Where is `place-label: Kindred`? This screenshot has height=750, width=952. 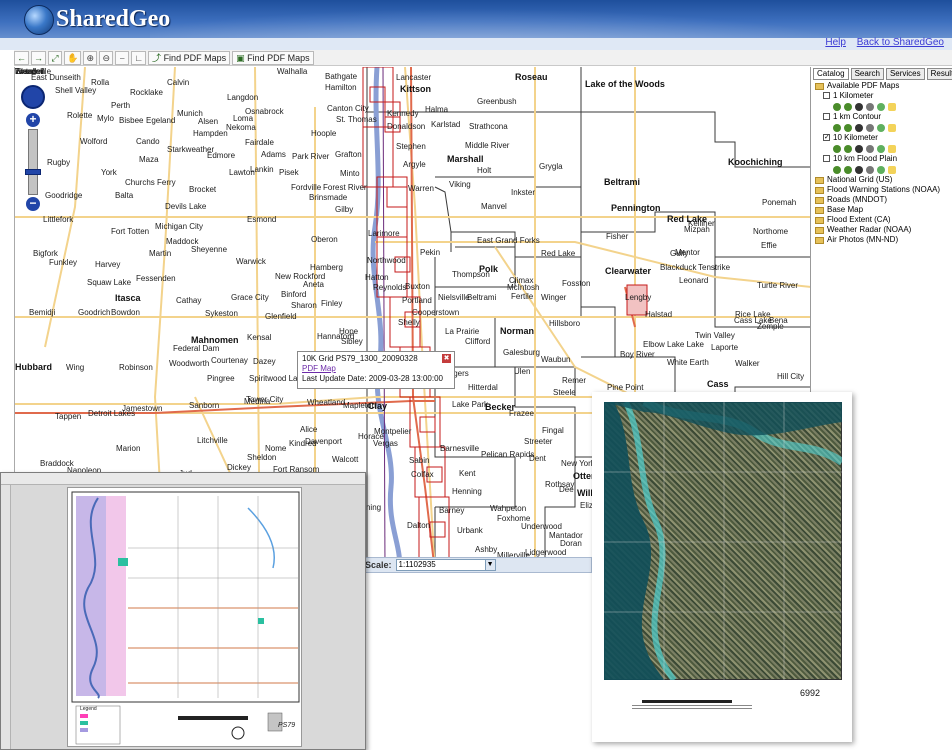
place-label: Kindred is located at coordinates (303, 443).